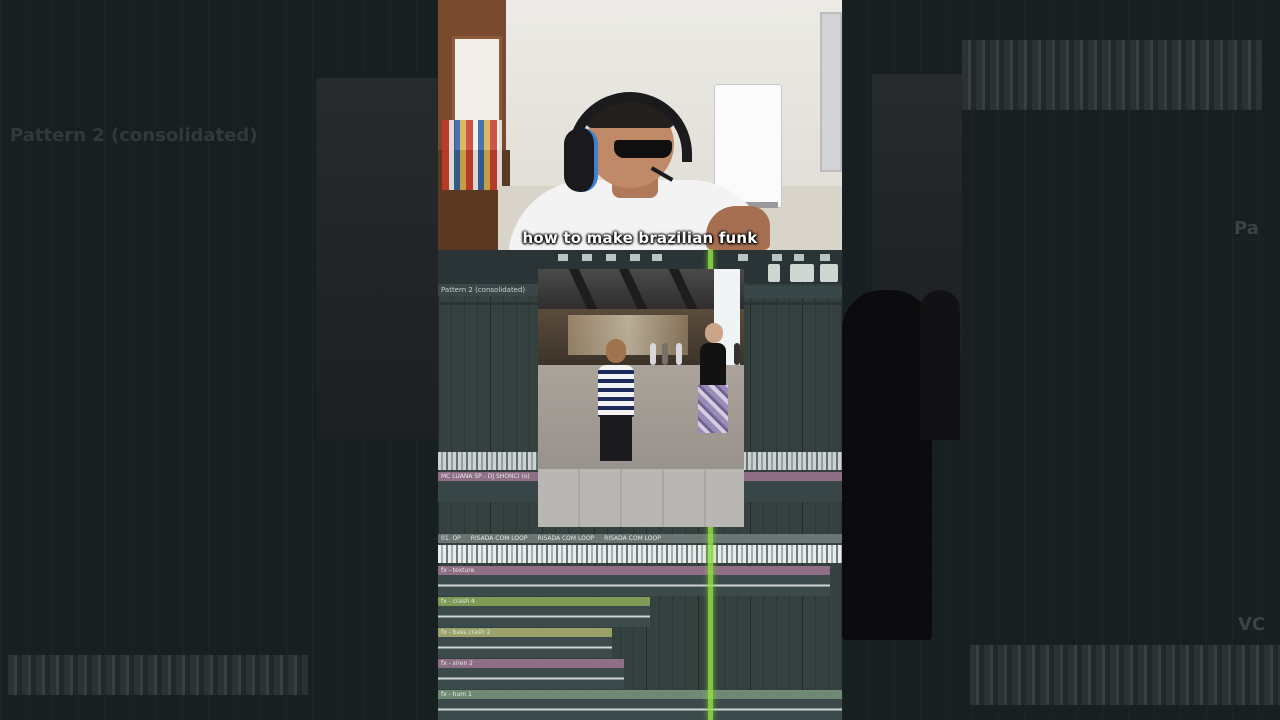  I want to click on dancer-2-head, so click(714, 333).